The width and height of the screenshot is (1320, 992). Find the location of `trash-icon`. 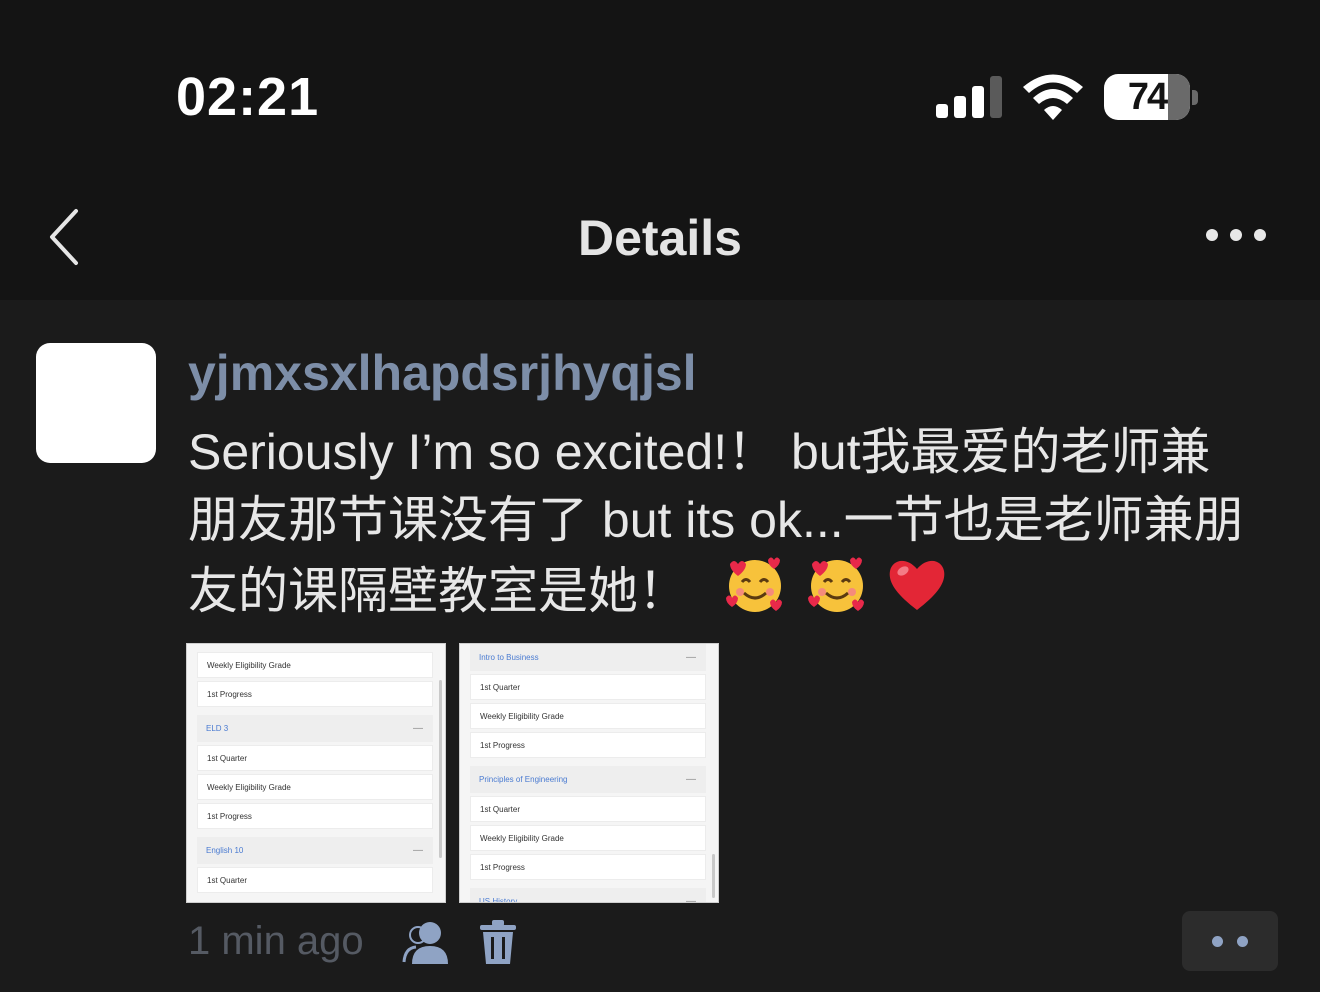

trash-icon is located at coordinates (498, 942).